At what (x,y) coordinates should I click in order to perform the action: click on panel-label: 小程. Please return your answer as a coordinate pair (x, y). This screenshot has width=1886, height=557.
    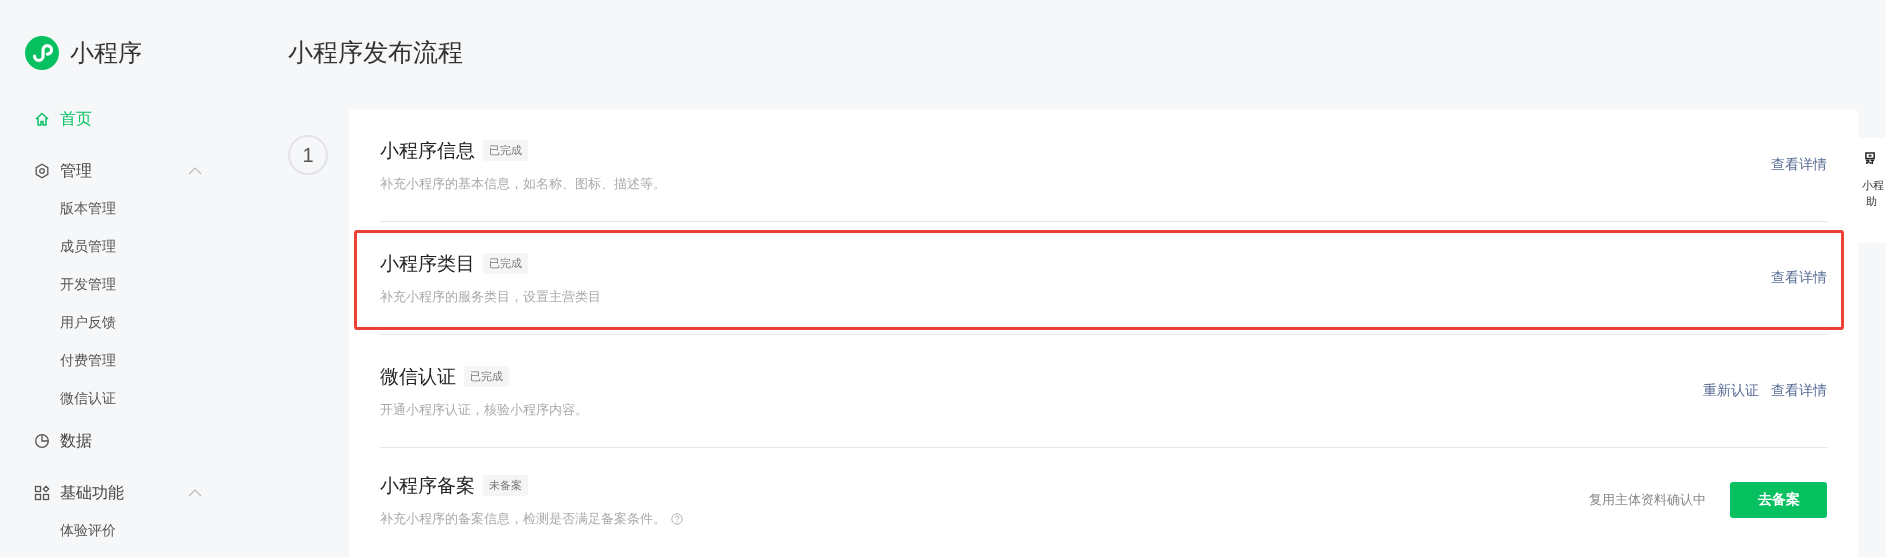
    Looking at the image, I should click on (1873, 185).